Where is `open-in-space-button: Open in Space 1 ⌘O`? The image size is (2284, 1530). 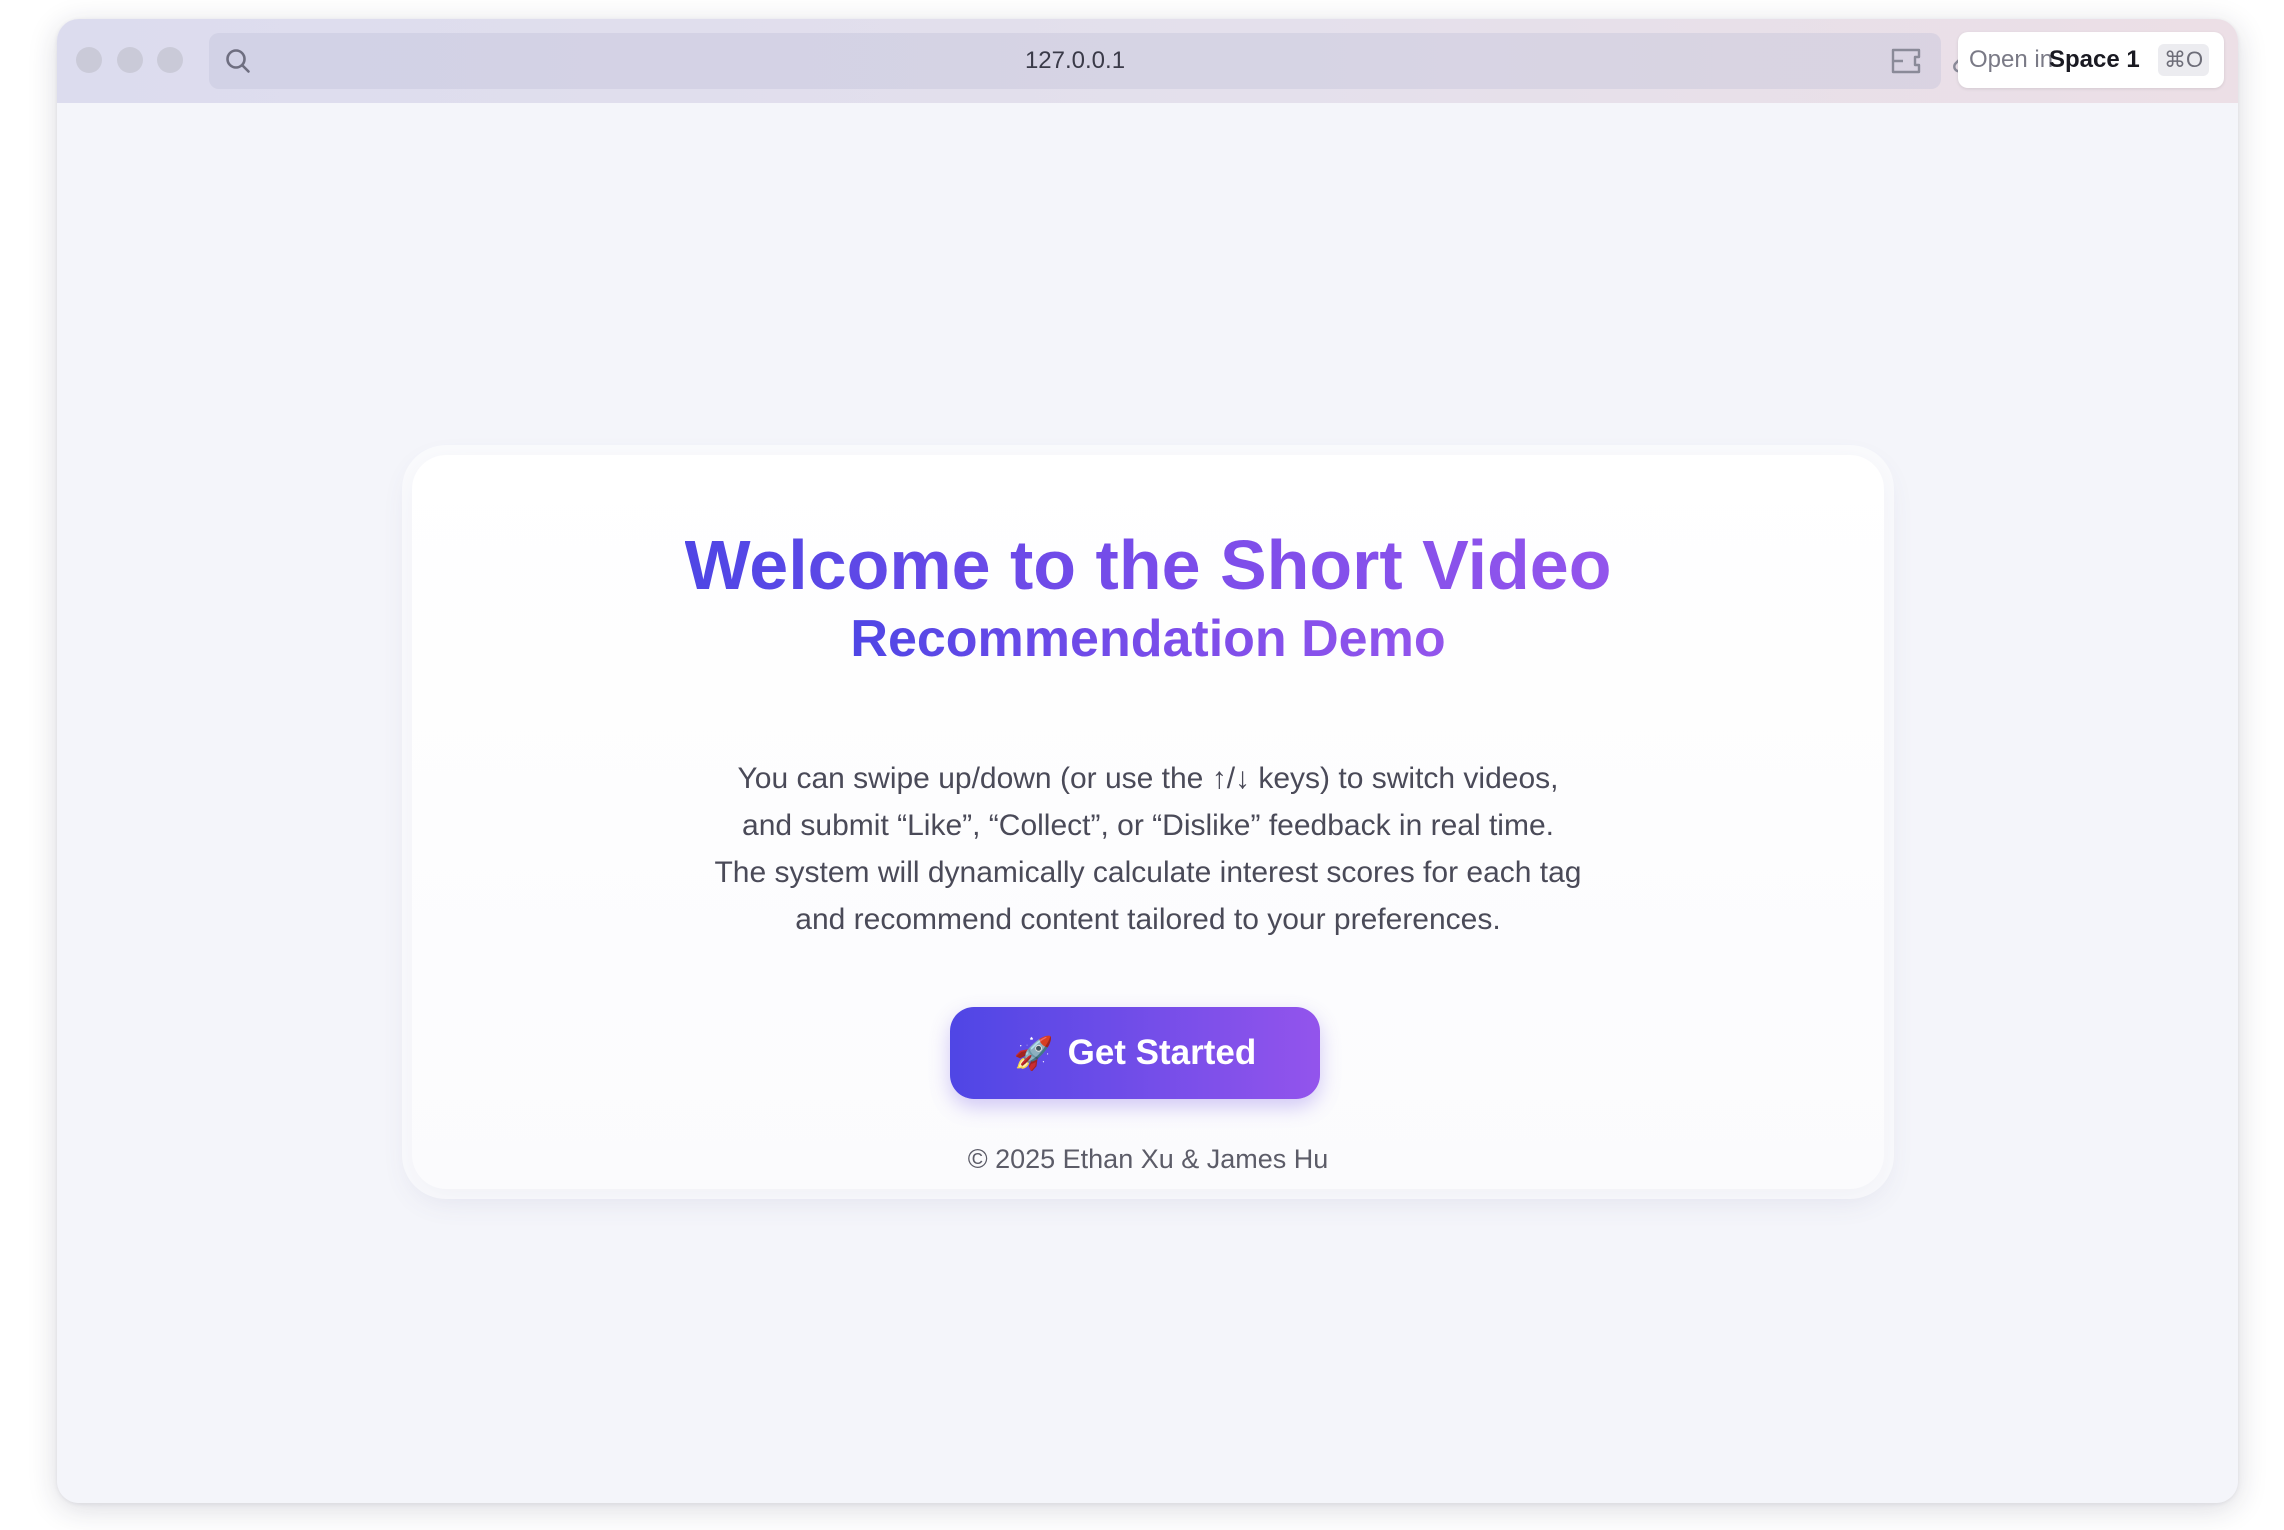 open-in-space-button: Open in Space 1 ⌘O is located at coordinates (2091, 60).